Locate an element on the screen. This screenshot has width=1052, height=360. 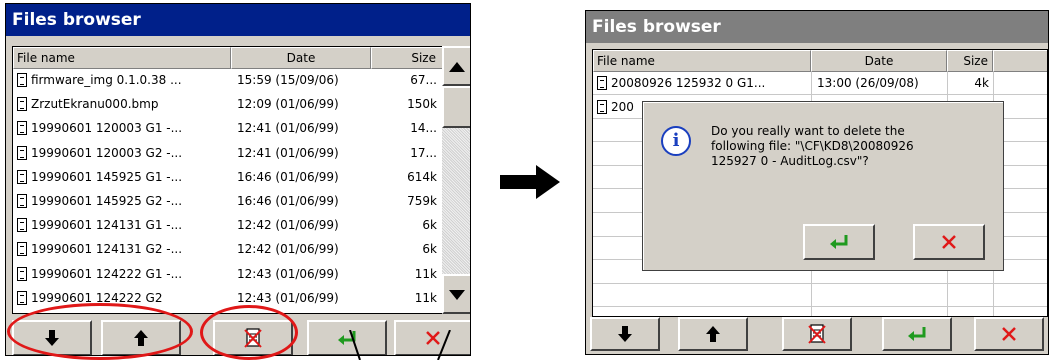
dialog-message-line1: Do you really want to delete the is located at coordinates (808, 131).